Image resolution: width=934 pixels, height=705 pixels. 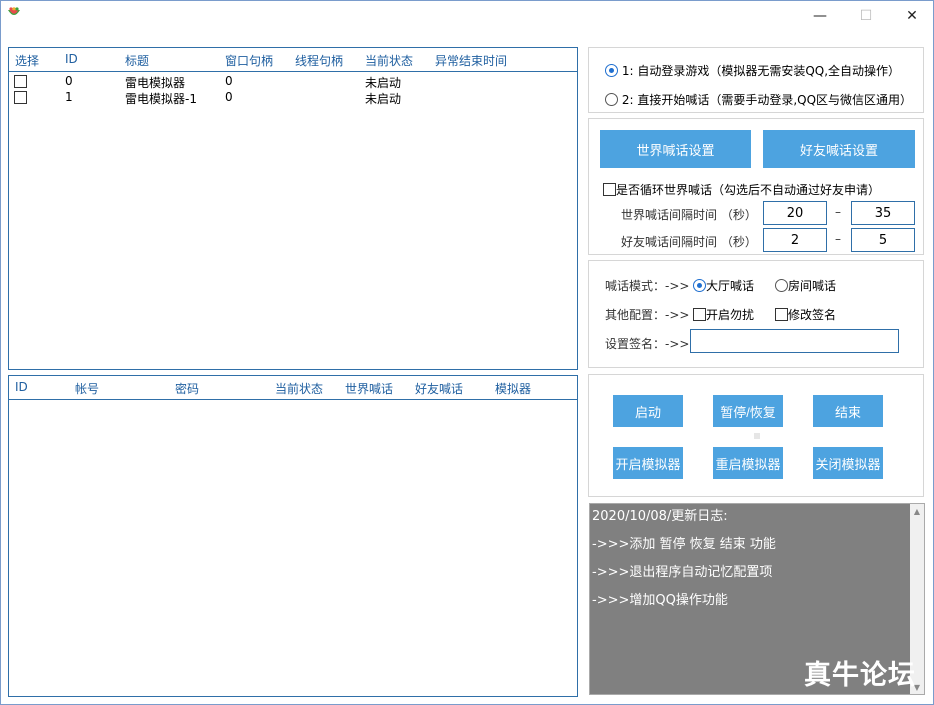 I want to click on table-row: 1 雷电模拟器-1 0 未启动, so click(x=293, y=97).